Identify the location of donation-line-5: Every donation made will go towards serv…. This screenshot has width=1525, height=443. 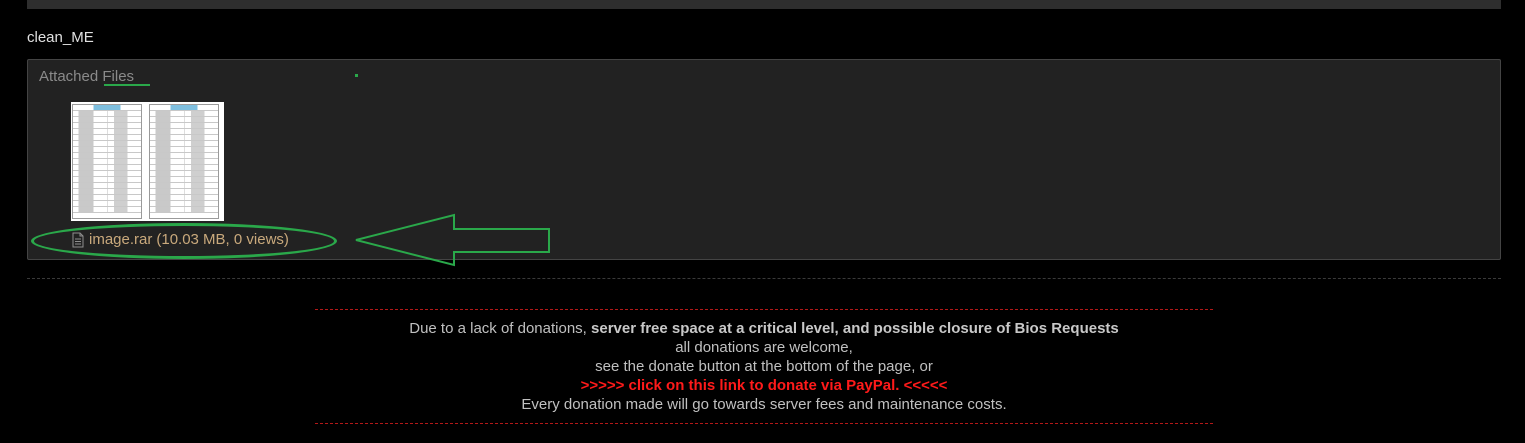
(764, 404).